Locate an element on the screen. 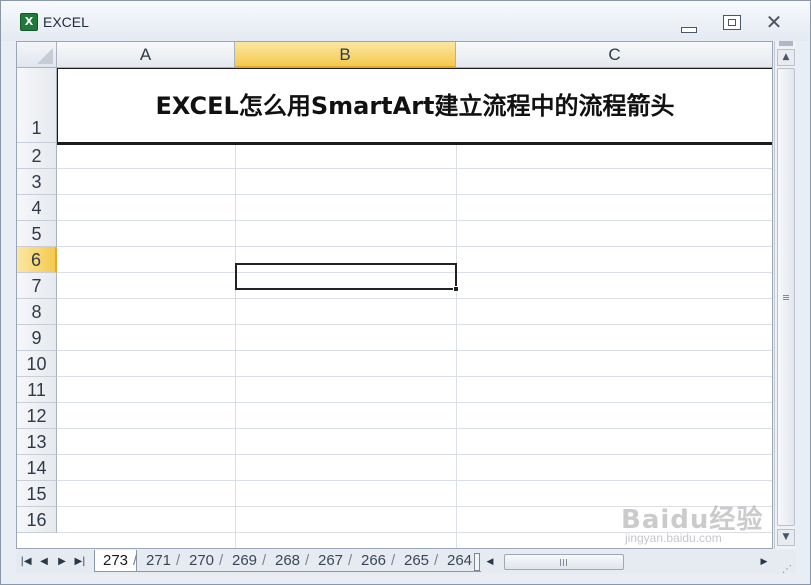  first-sheet-button: |◀ is located at coordinates (26, 562).